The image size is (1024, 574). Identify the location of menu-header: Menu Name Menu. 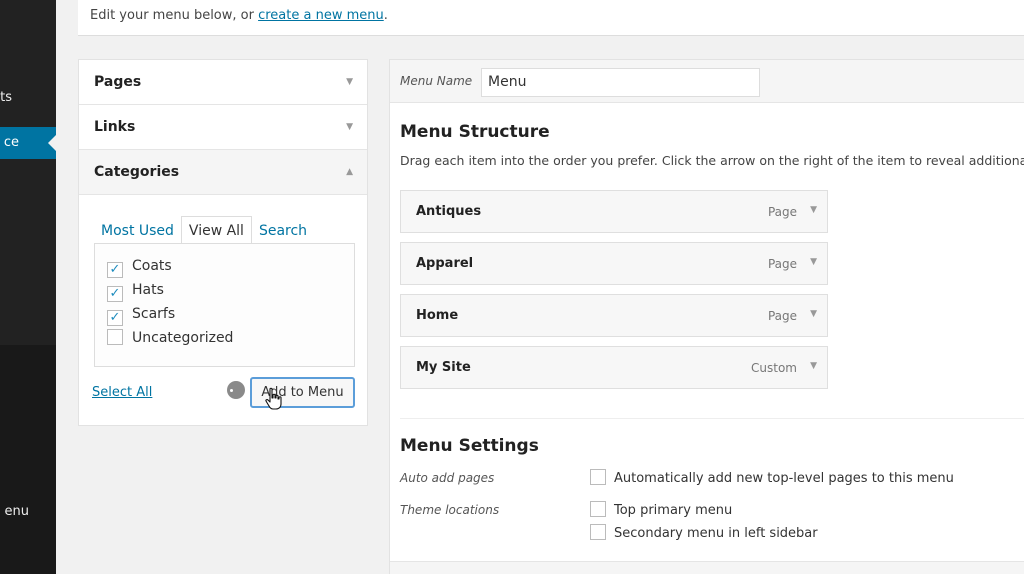
(707, 81).